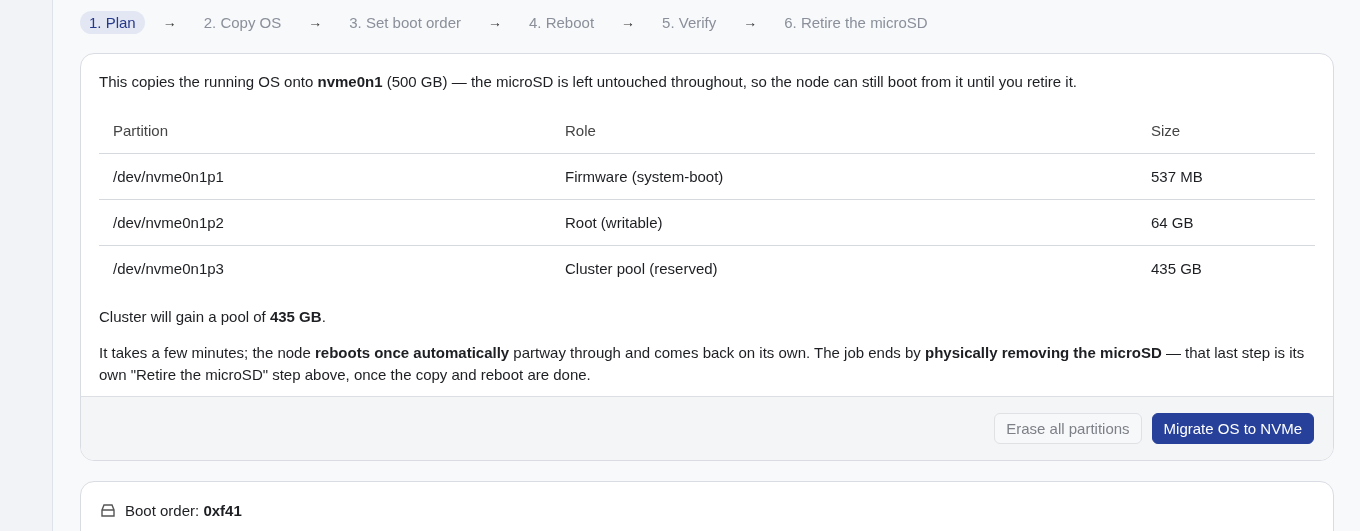 The width and height of the screenshot is (1360, 531). I want to click on table-cell: /dev/nvme0n1p1, so click(325, 176).